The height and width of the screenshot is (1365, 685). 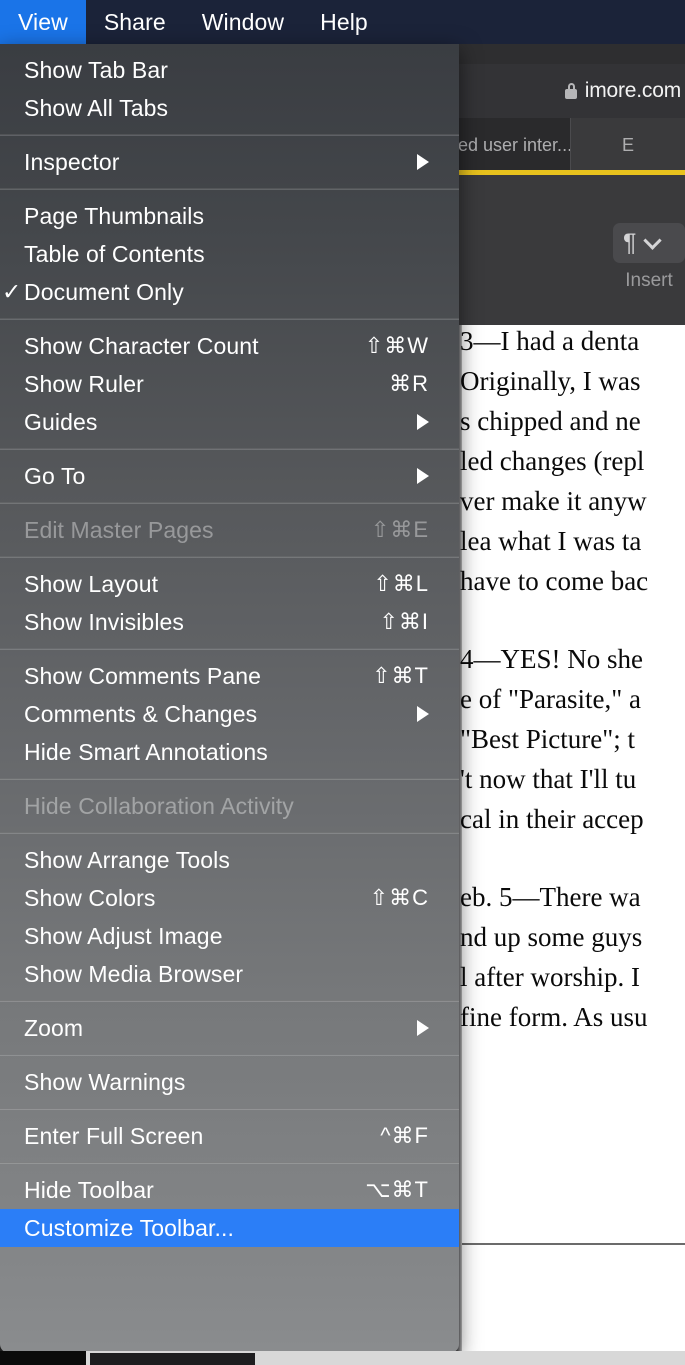 I want to click on menu-item-page-thumbnails: Page Thumbnails, so click(x=229, y=216).